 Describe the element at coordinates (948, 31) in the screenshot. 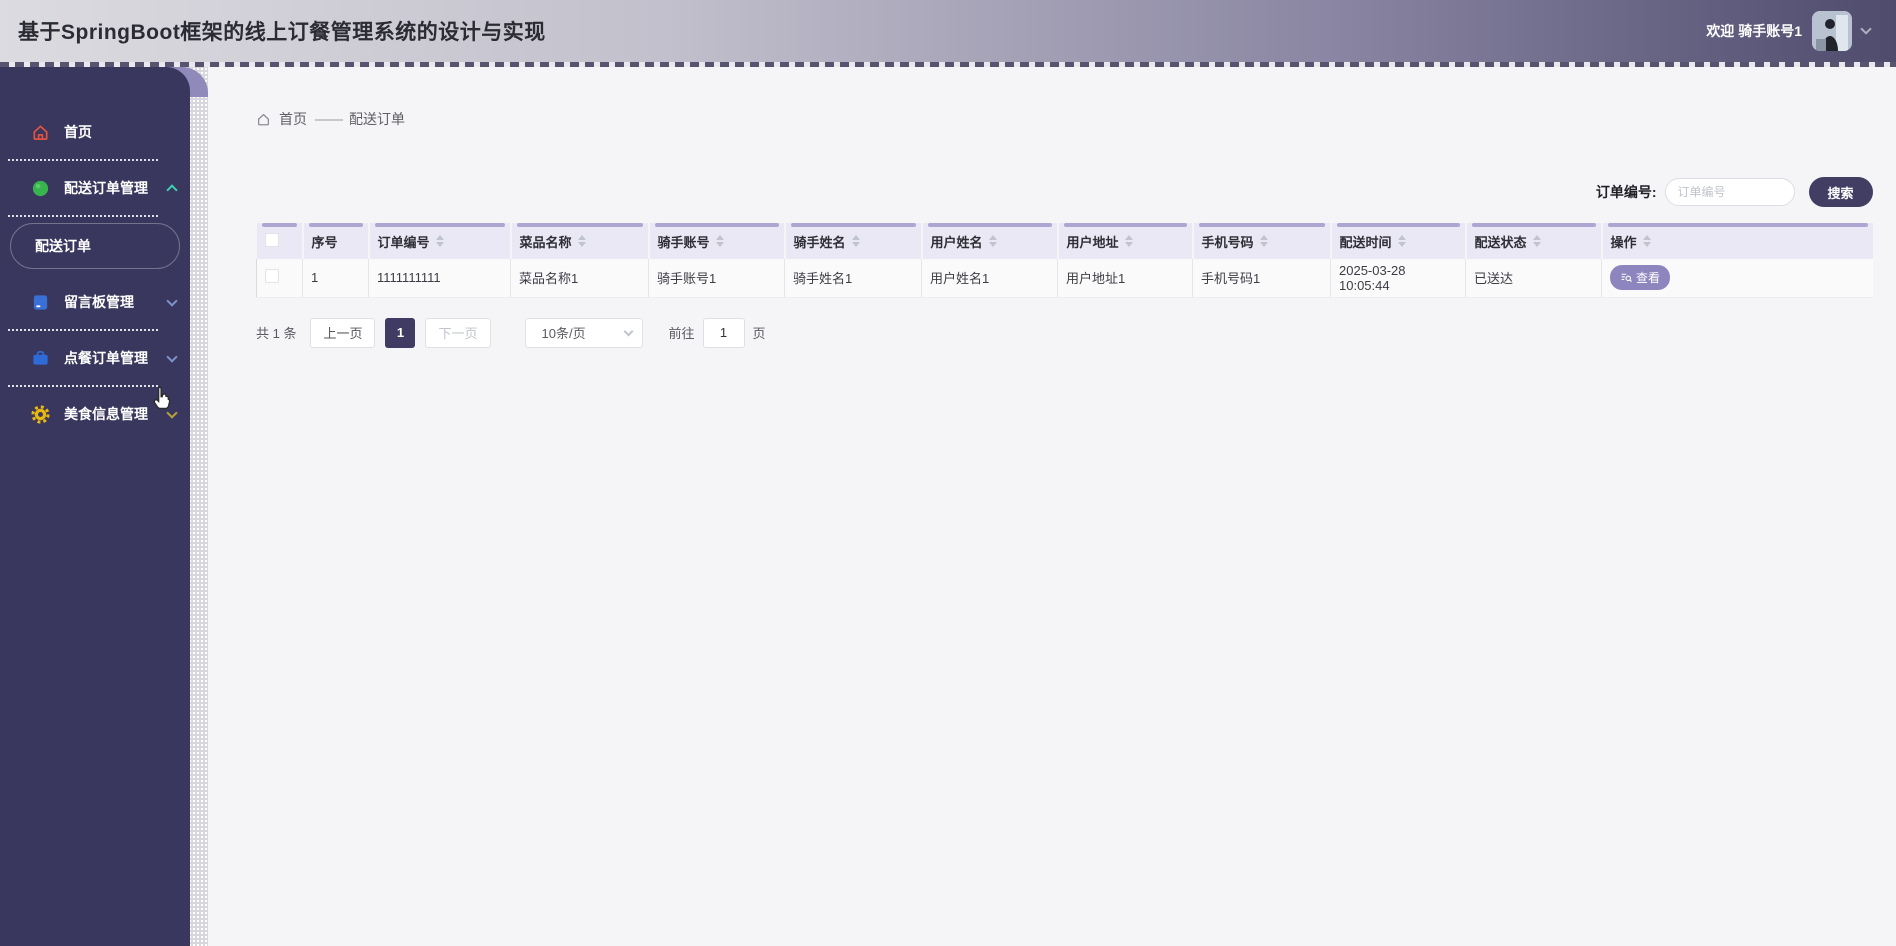

I see `app-header: 基于SpringBoot框架的线上订餐管理系统的设计与实现 欢迎 骑手账号1` at that location.